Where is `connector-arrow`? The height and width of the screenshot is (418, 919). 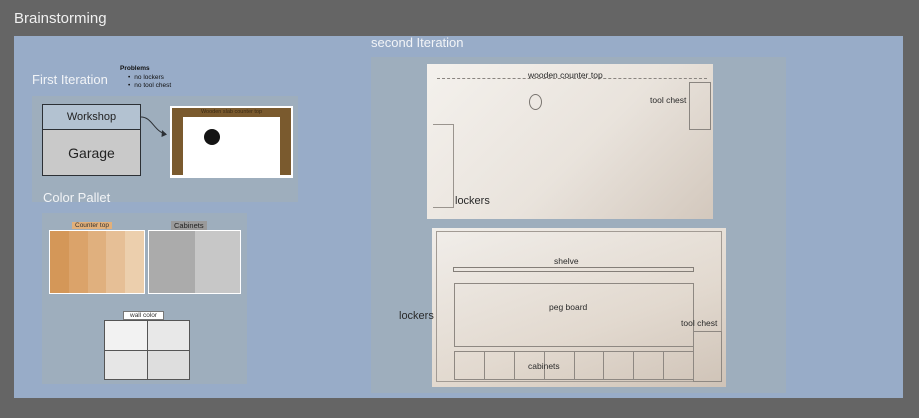
connector-arrow is located at coordinates (153, 126).